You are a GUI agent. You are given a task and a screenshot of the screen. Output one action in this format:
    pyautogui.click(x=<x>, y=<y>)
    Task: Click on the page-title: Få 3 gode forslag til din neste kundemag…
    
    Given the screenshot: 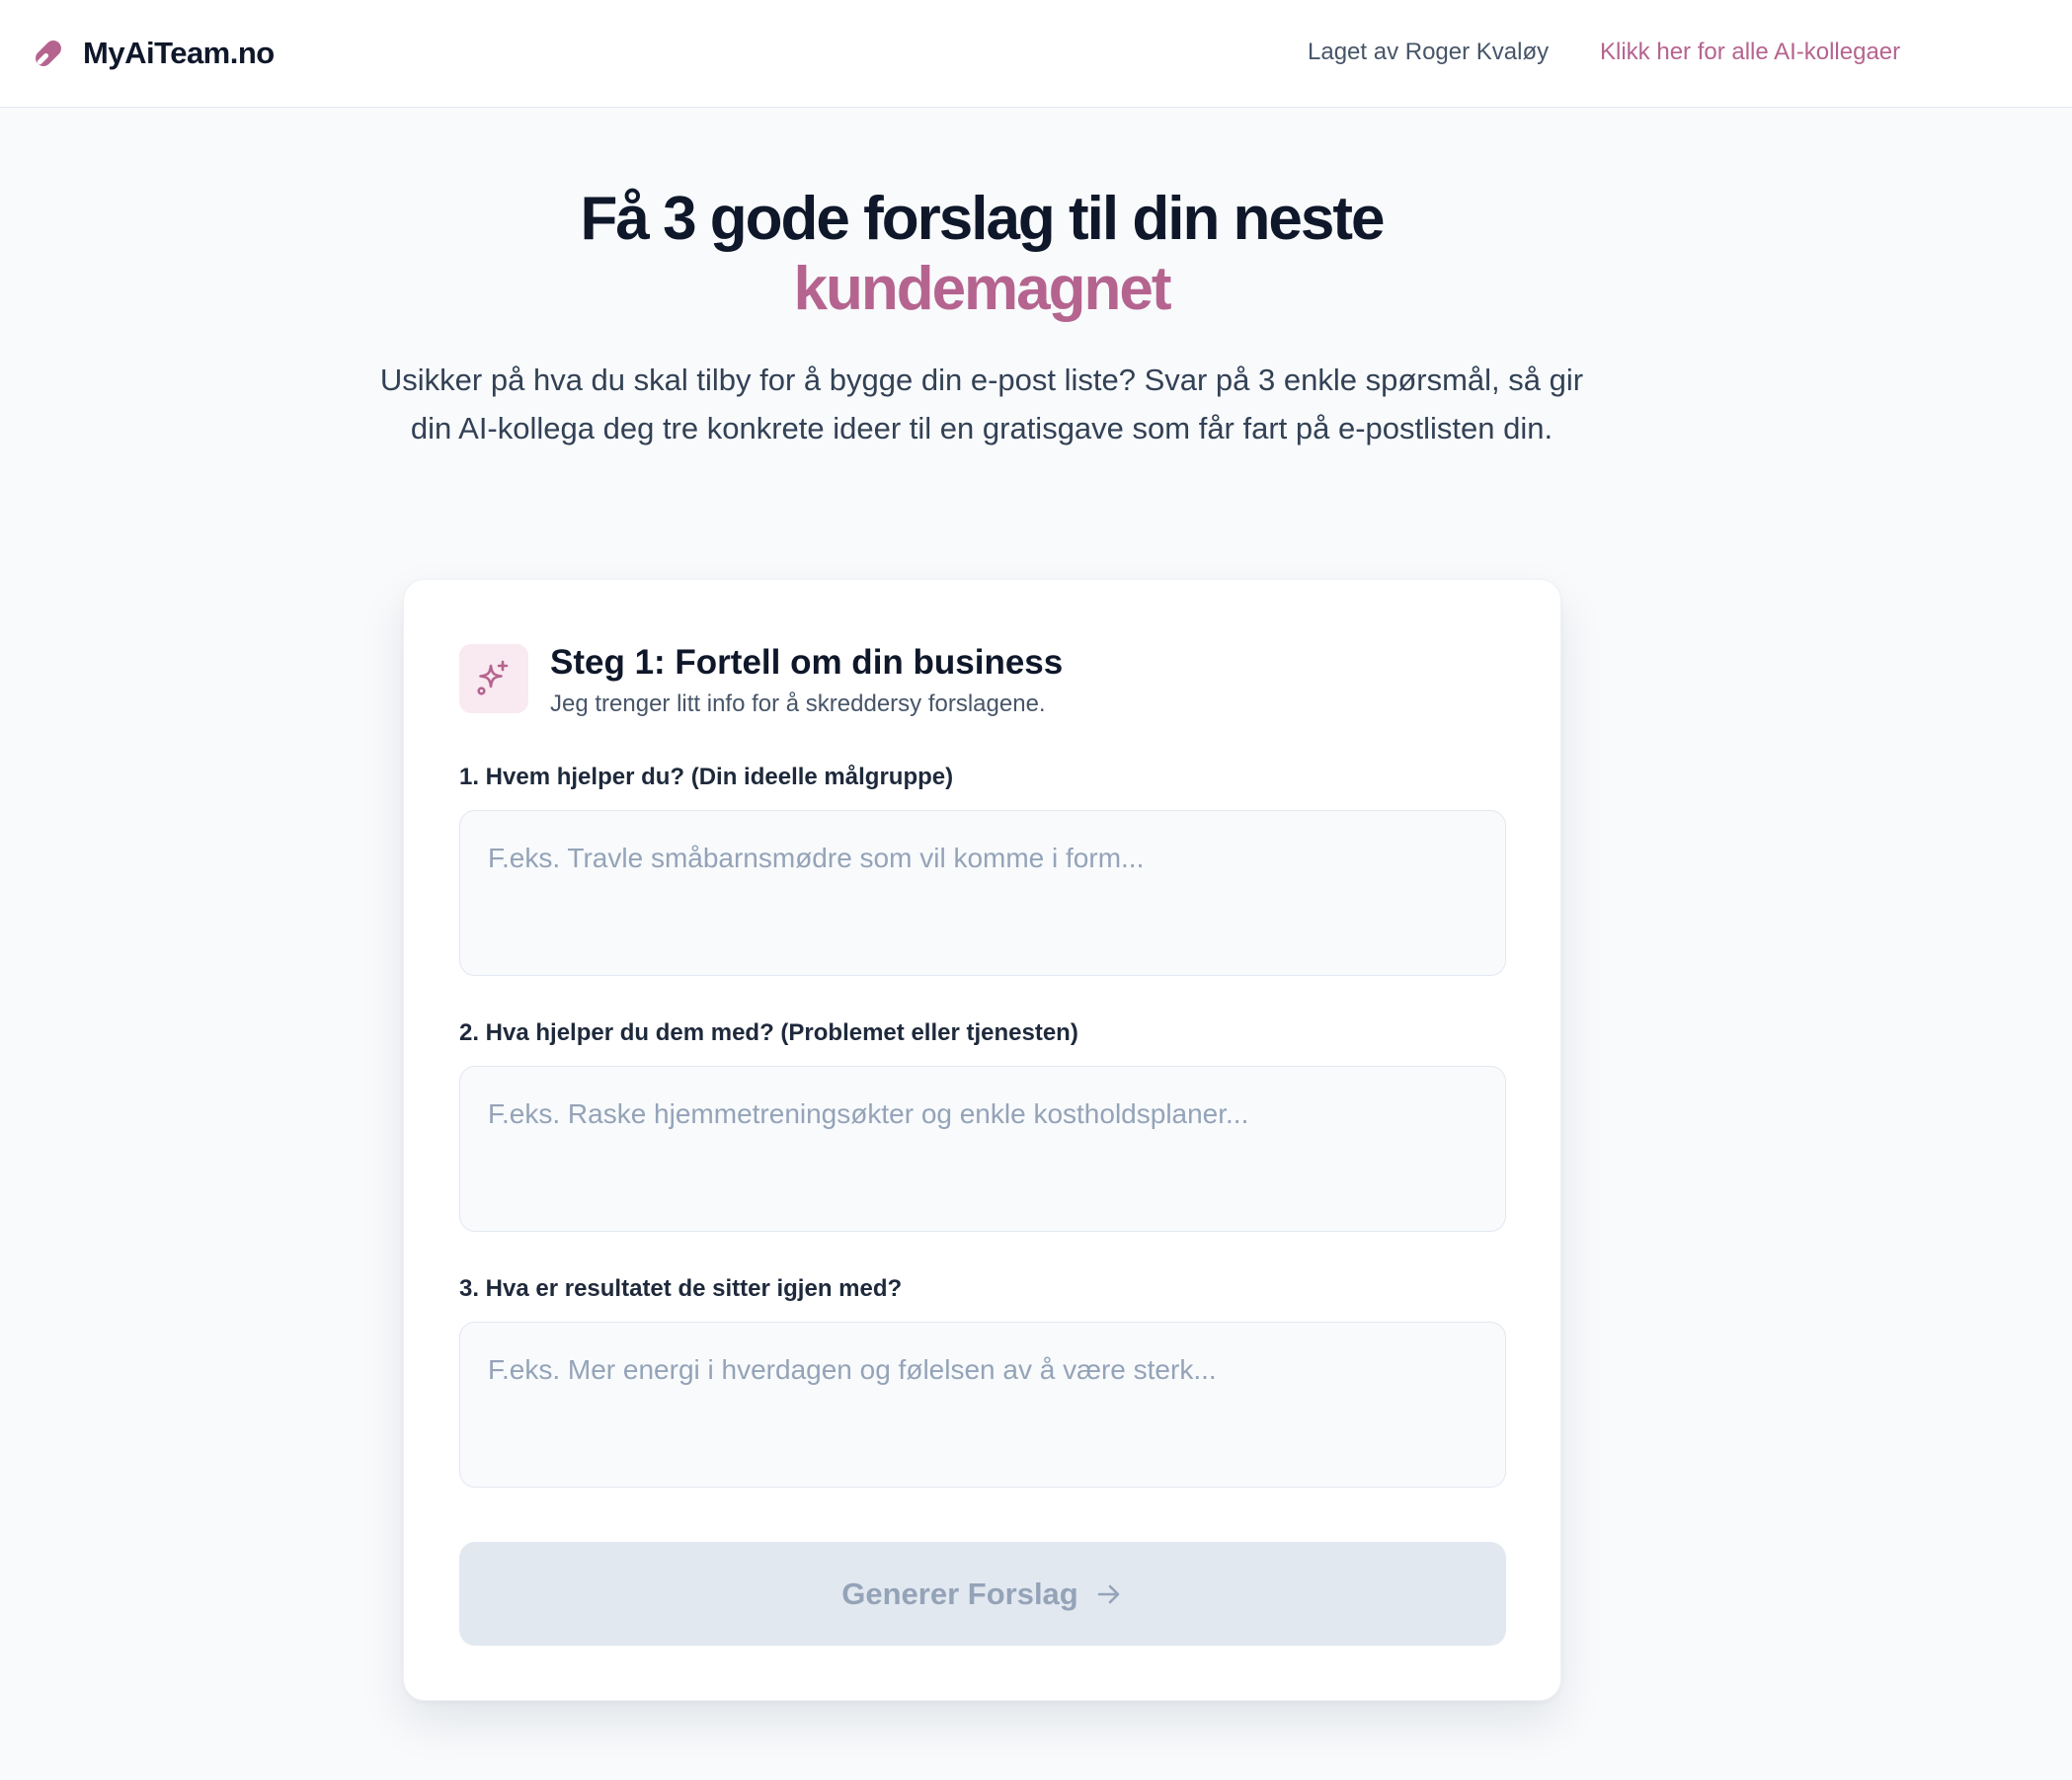 What is the action you would take?
    pyautogui.click(x=981, y=254)
    